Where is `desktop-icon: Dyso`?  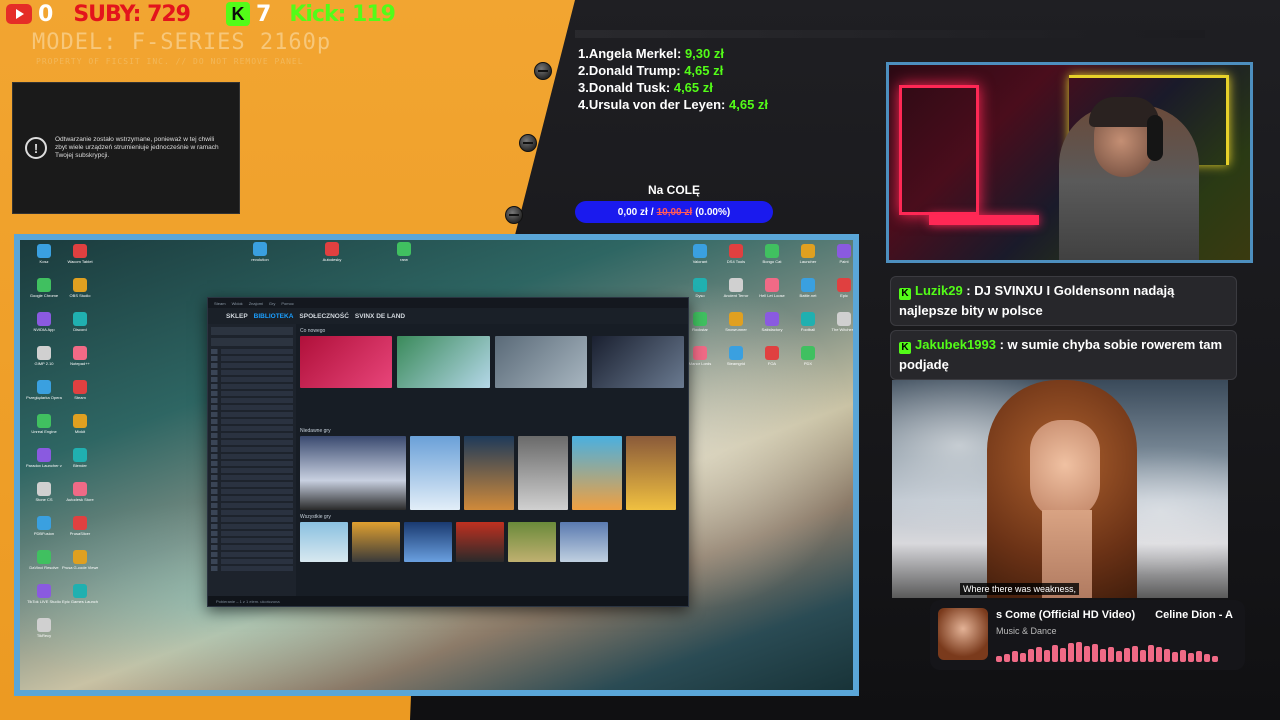 desktop-icon: Dyso is located at coordinates (700, 288).